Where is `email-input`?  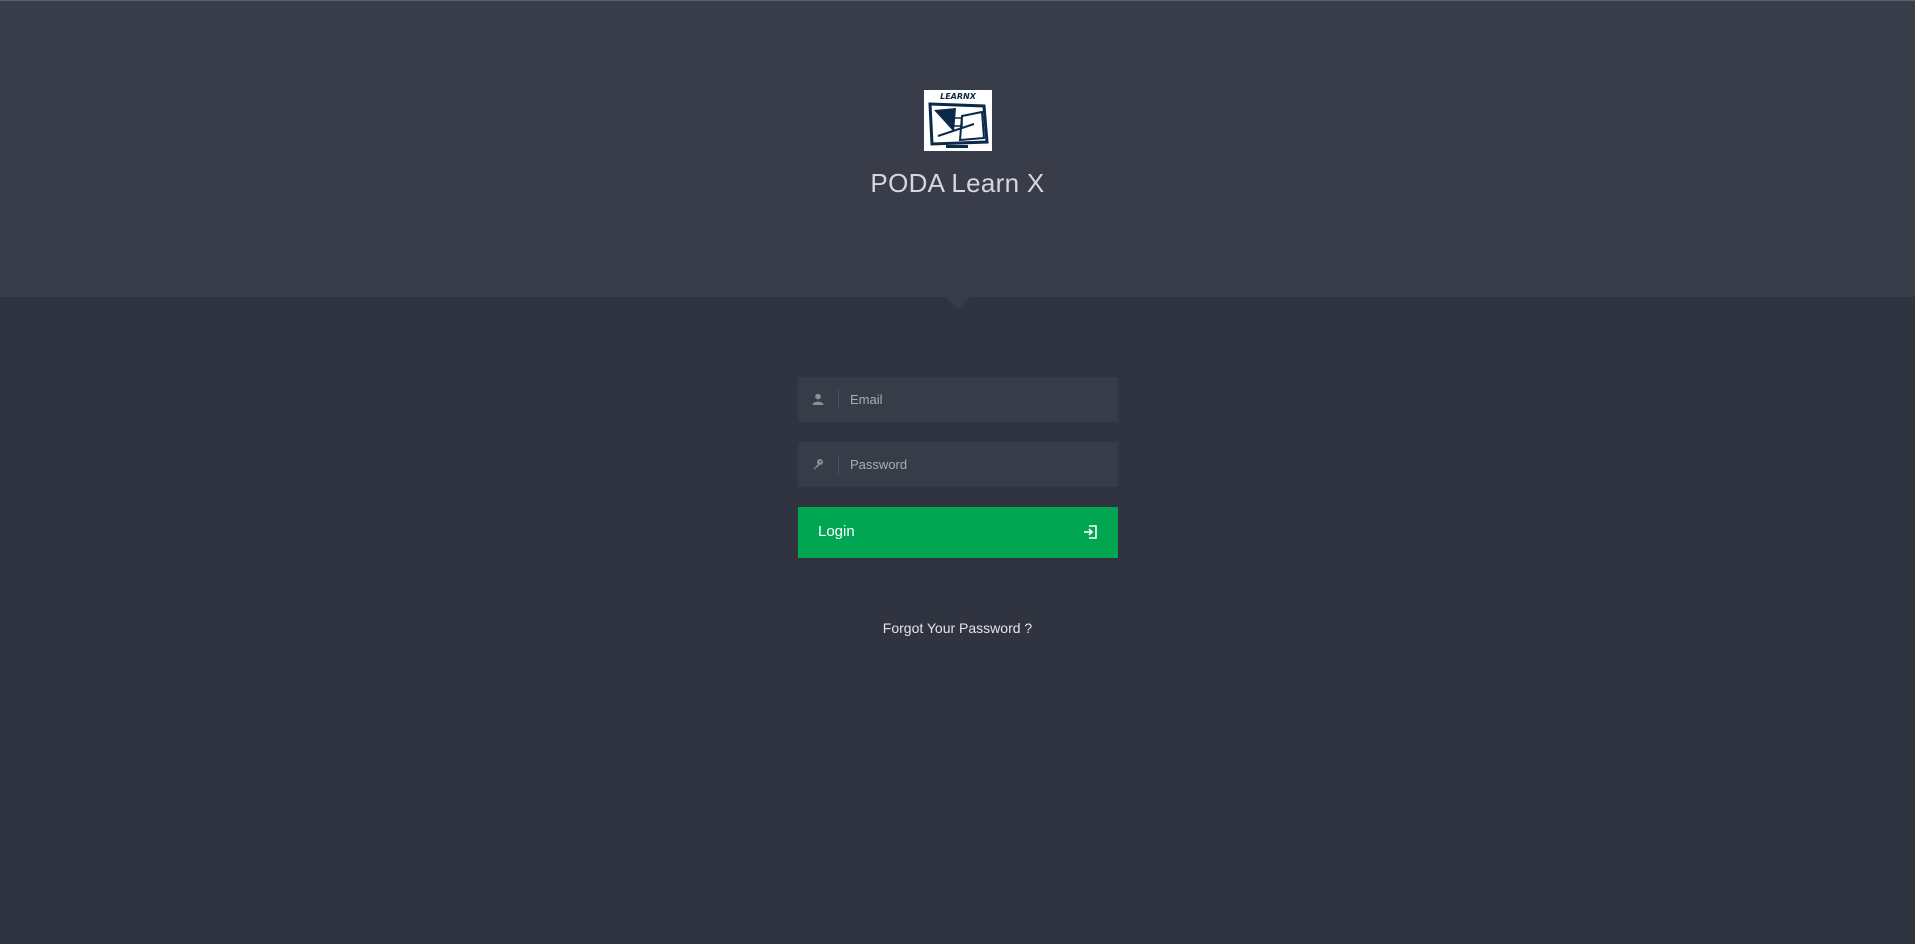 email-input is located at coordinates (977, 399).